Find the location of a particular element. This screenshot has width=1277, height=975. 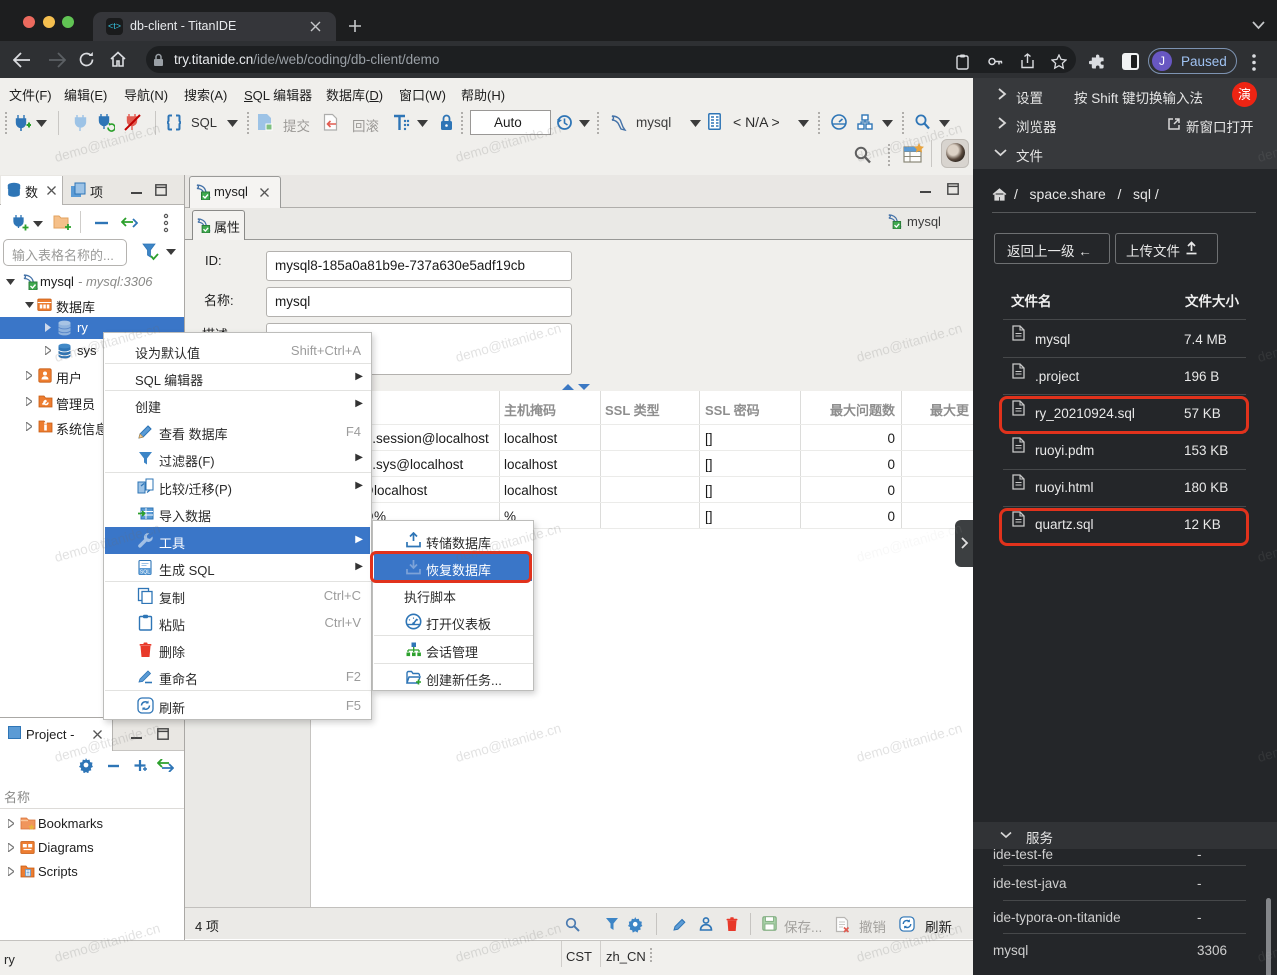

svg-text: SQL is located at coordinates (145, 573).